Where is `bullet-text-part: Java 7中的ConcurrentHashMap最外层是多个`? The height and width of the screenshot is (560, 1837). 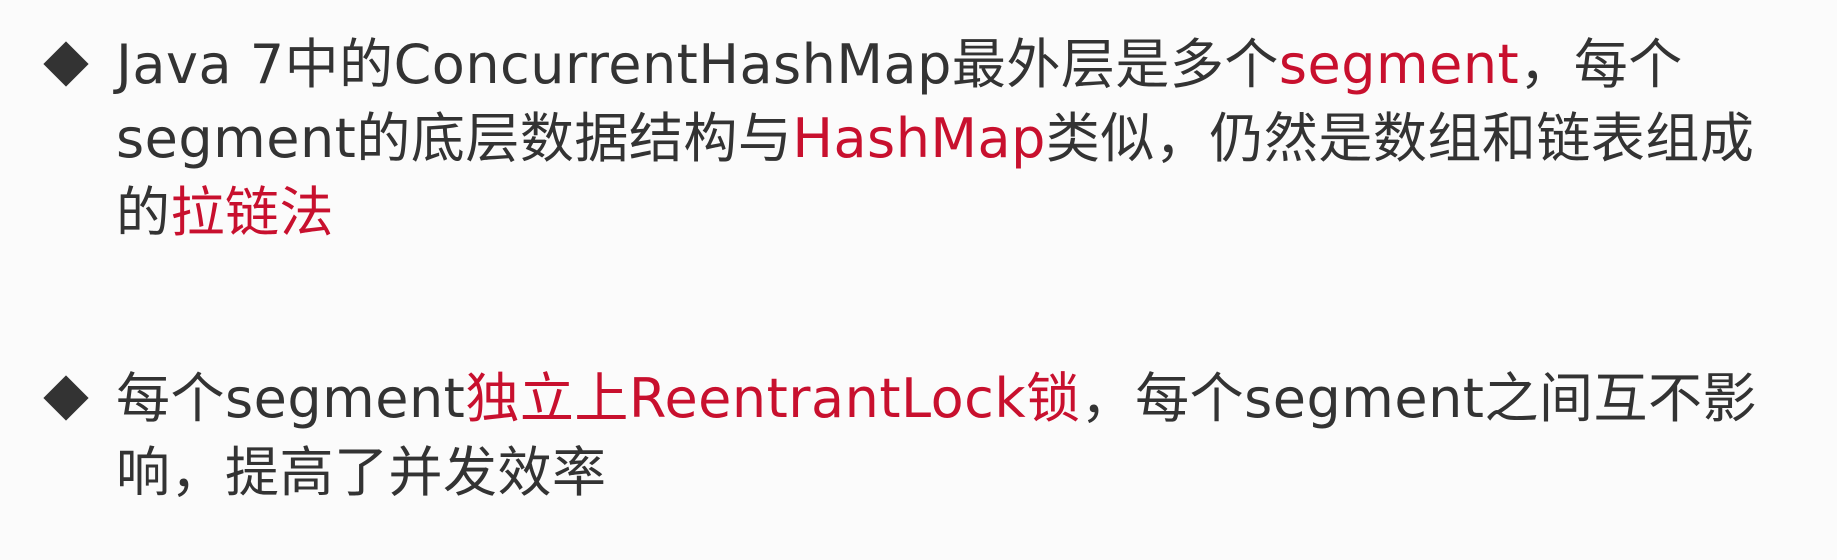
bullet-text-part: Java 7中的ConcurrentHashMap最外层是多个 is located at coordinates (697, 64).